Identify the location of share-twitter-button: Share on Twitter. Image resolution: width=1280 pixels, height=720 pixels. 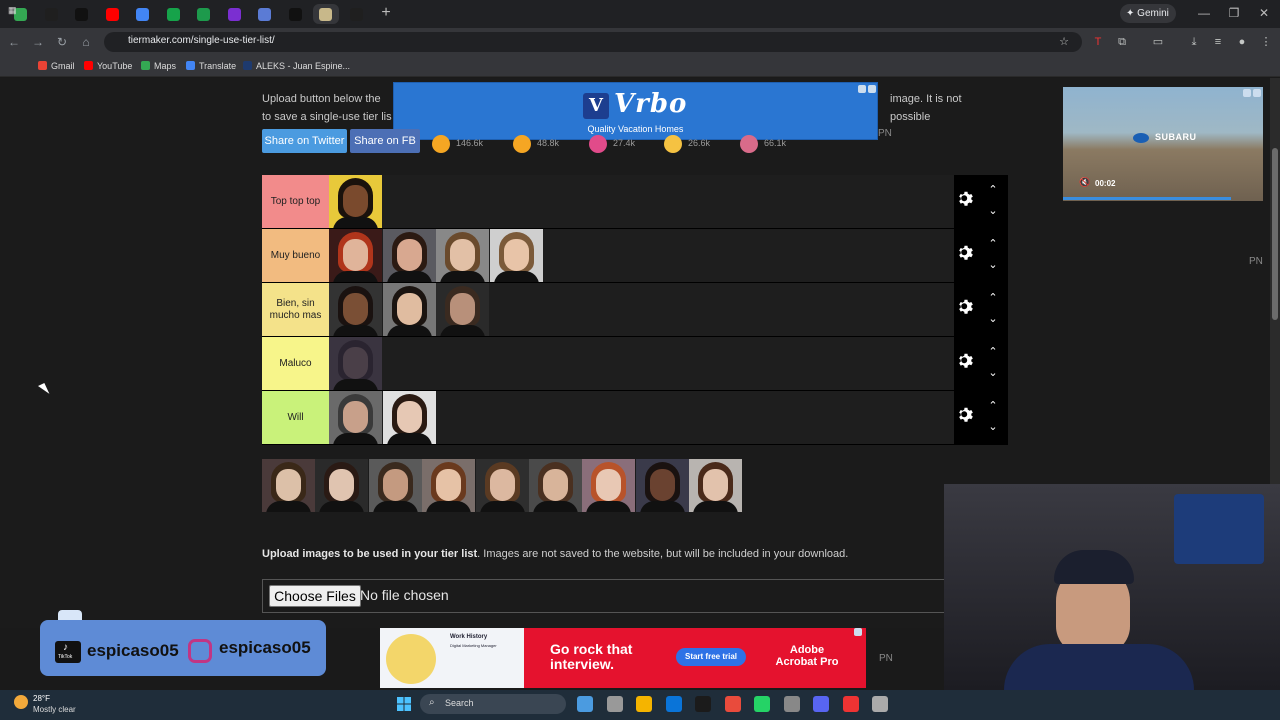
(304, 141).